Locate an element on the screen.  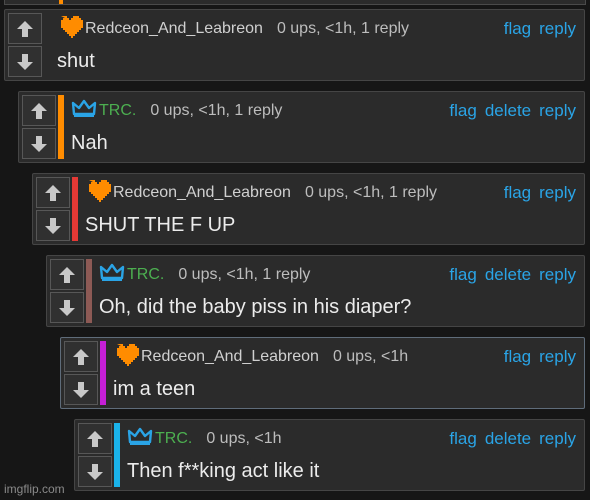
comment-header: TRC. 0 ups, <1h flag delete reply is located at coordinates (365, 439).